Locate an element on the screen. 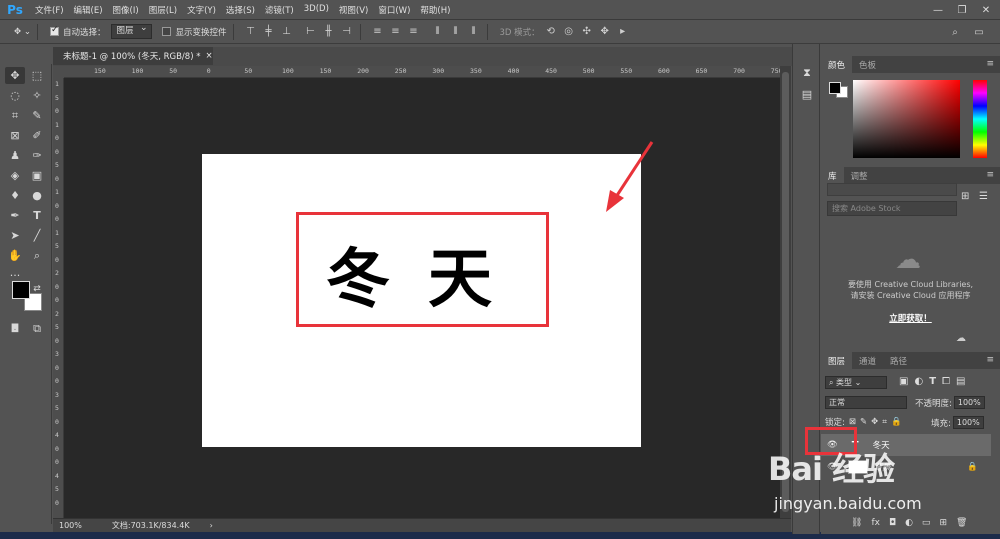 The width and height of the screenshot is (1000, 539). 3d-scale-icon: ▸ is located at coordinates (623, 32).